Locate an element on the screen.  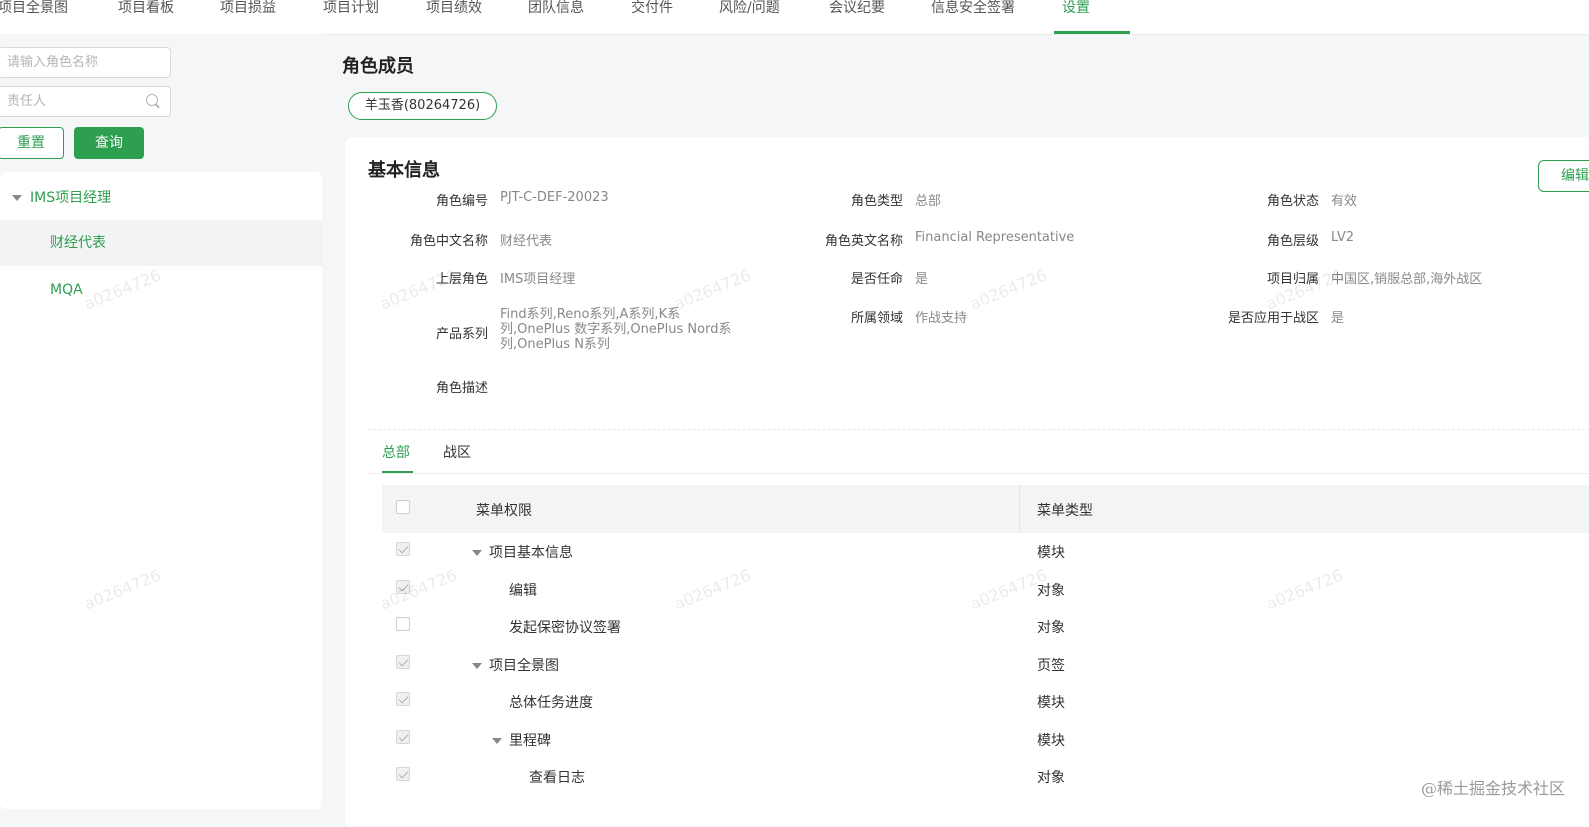
menu-name: 查看日志 is located at coordinates (557, 778).